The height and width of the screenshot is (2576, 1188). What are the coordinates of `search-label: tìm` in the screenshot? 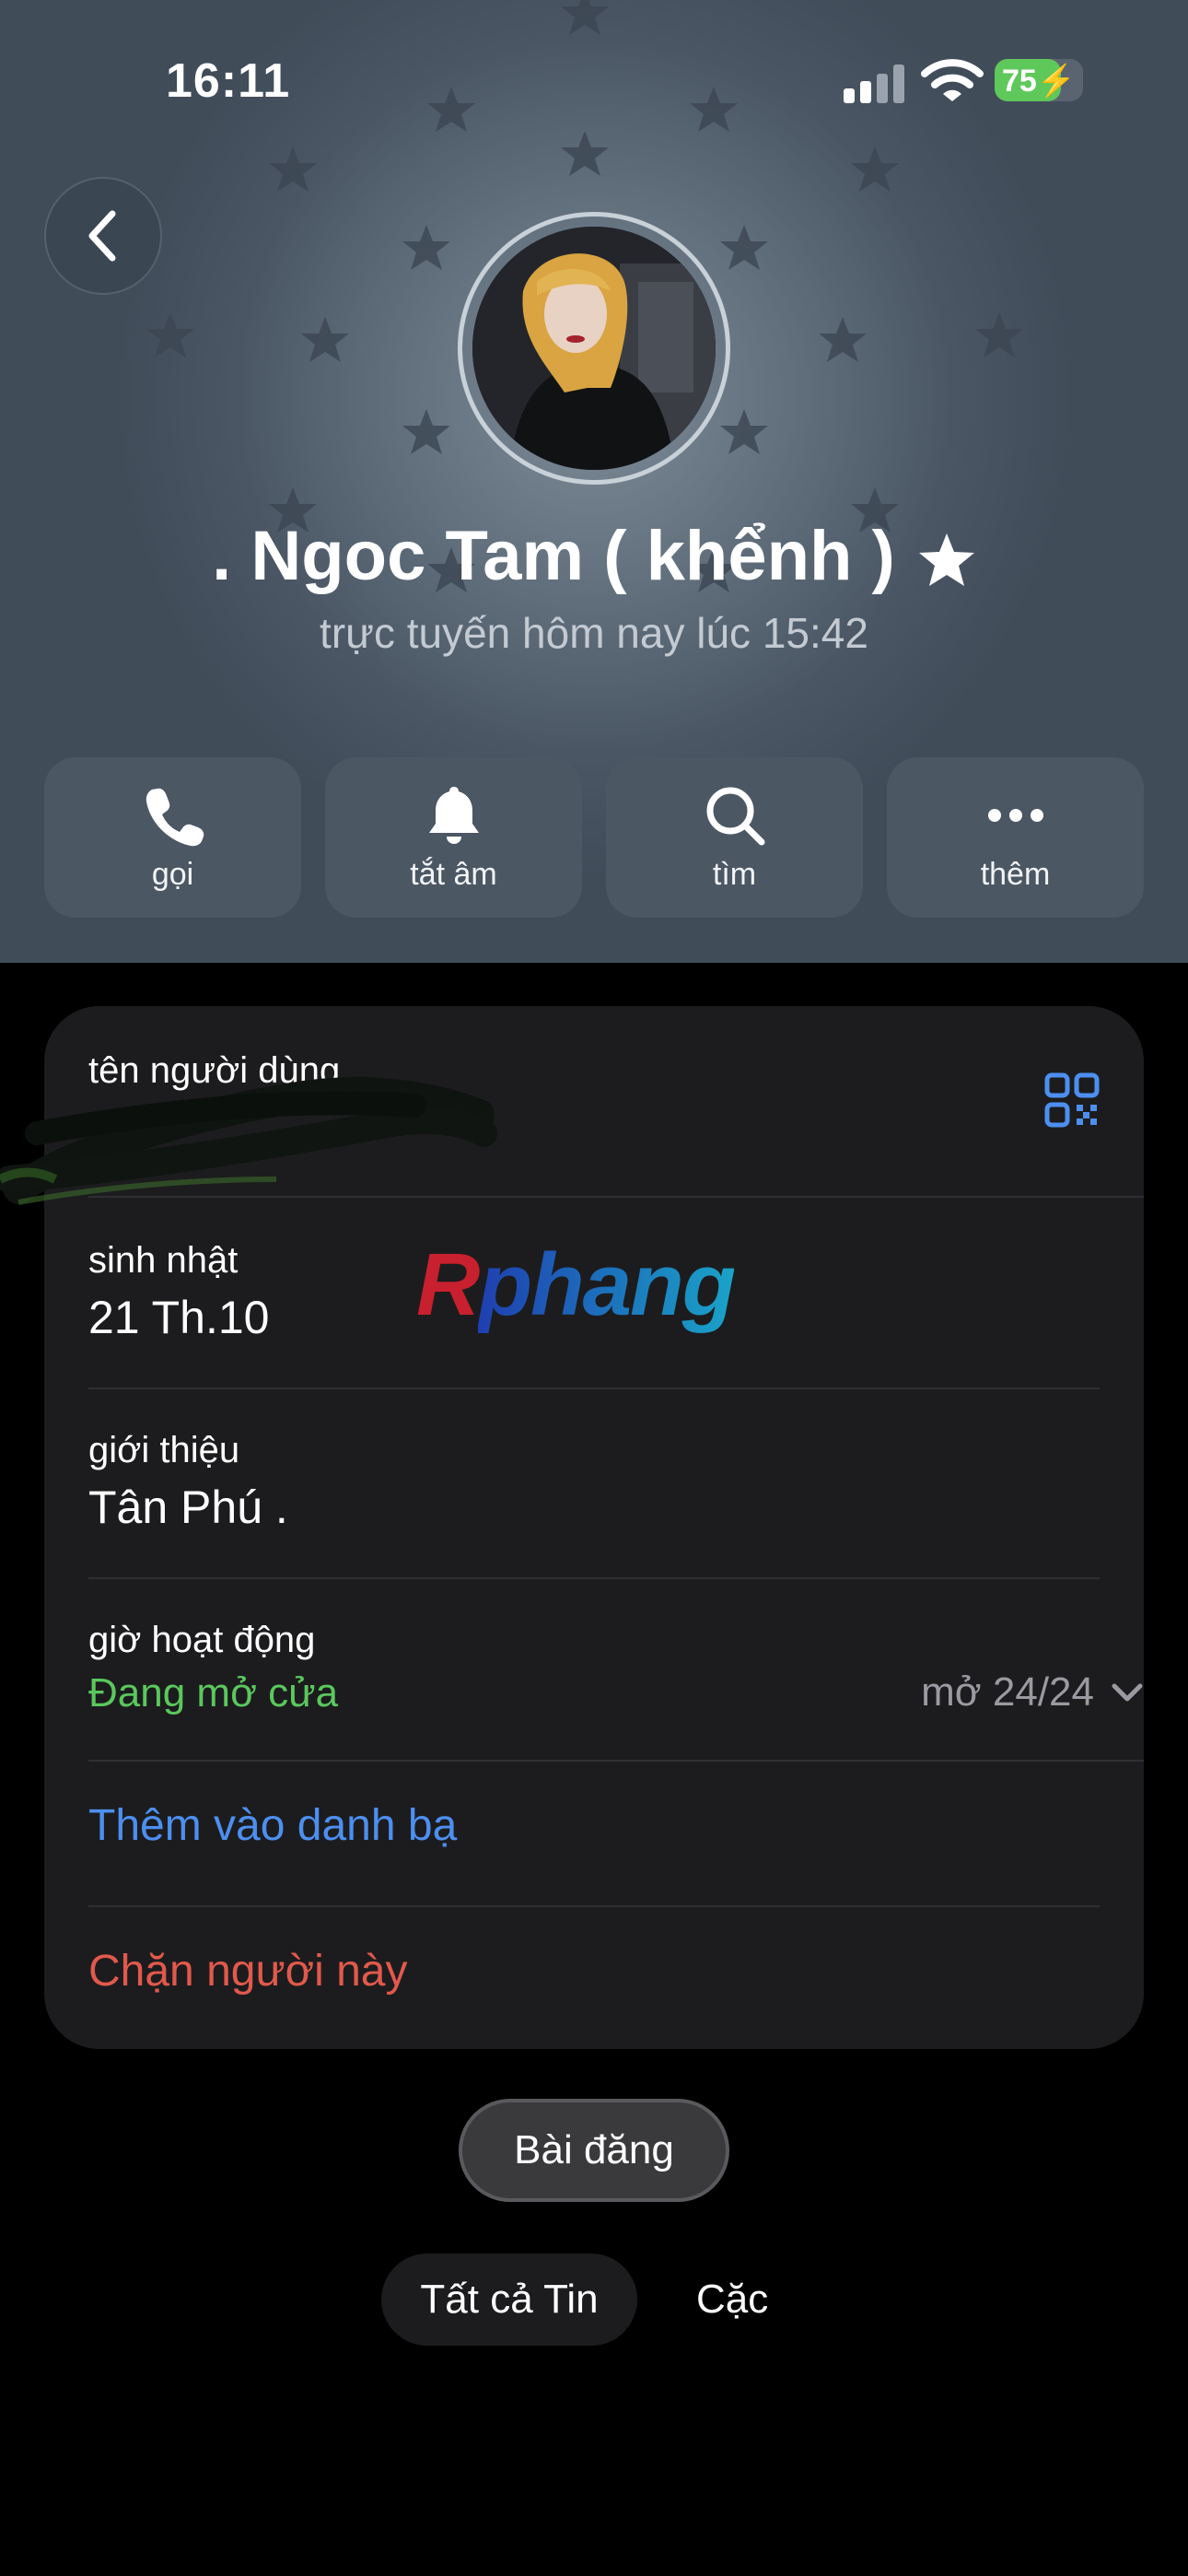 It's located at (734, 874).